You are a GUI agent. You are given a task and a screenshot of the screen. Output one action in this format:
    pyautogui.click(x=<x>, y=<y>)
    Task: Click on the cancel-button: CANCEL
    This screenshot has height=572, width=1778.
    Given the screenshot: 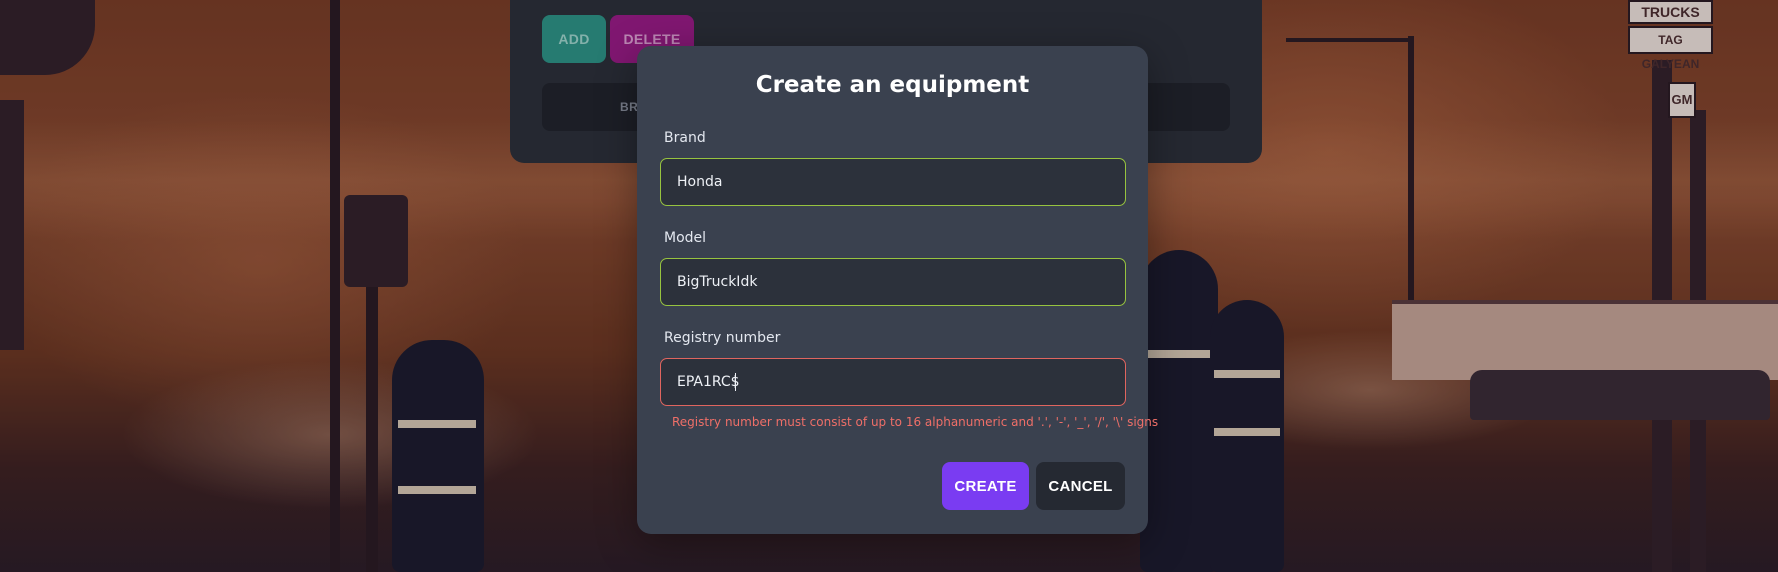 What is the action you would take?
    pyautogui.click(x=1080, y=486)
    